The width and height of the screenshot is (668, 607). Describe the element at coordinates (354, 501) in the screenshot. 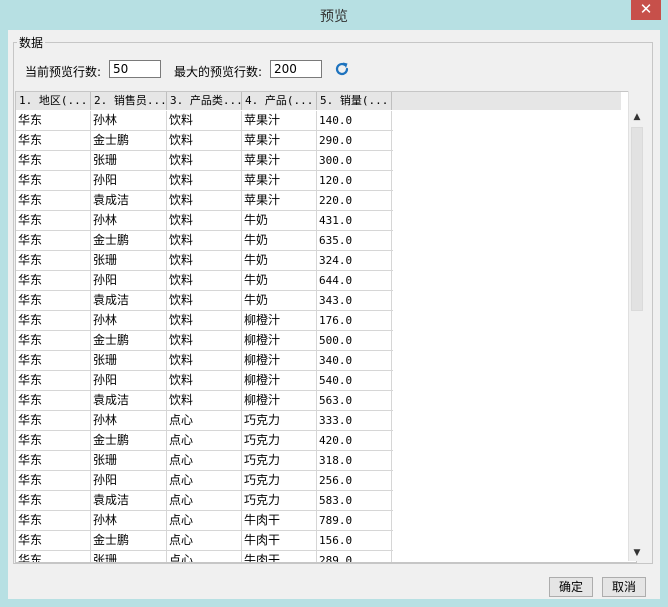

I see `table-cell: 583.0` at that location.